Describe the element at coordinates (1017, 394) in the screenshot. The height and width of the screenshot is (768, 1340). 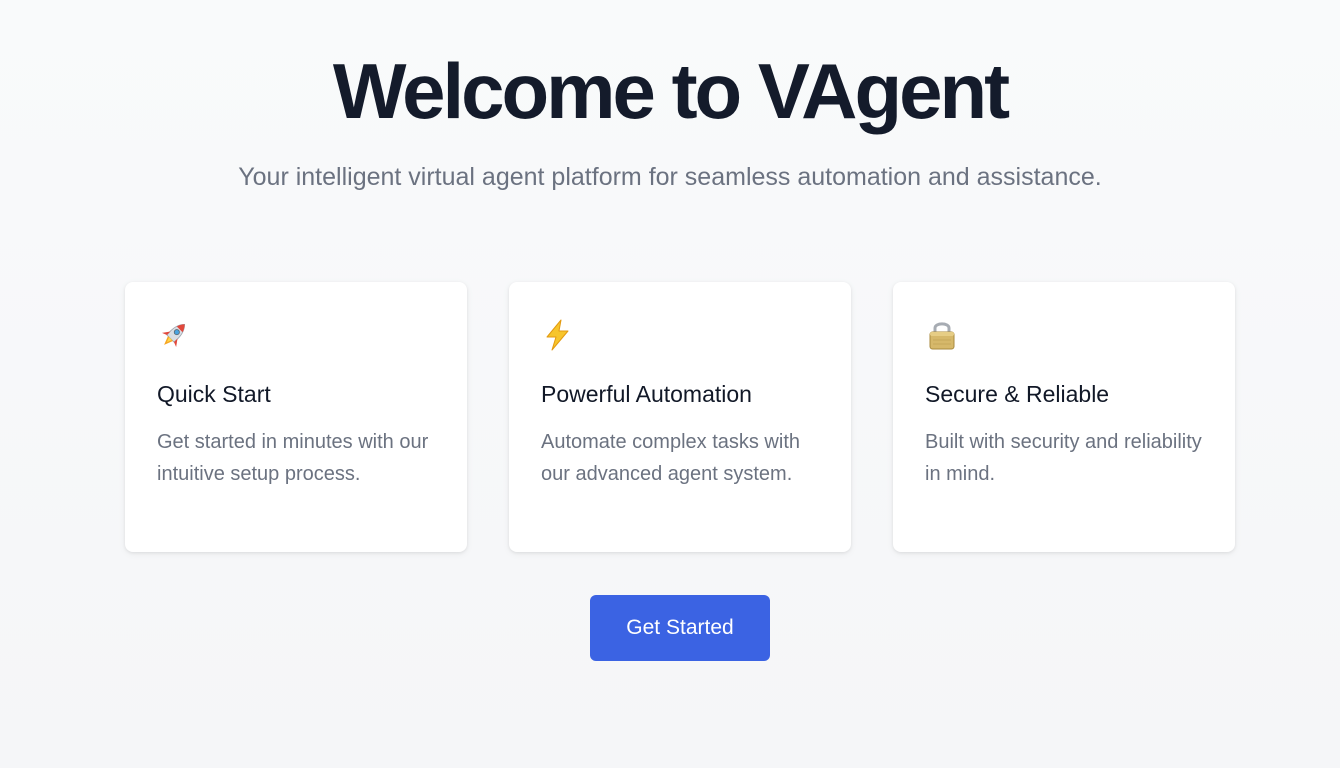
I see `feature-title: Secure & Reliable` at that location.